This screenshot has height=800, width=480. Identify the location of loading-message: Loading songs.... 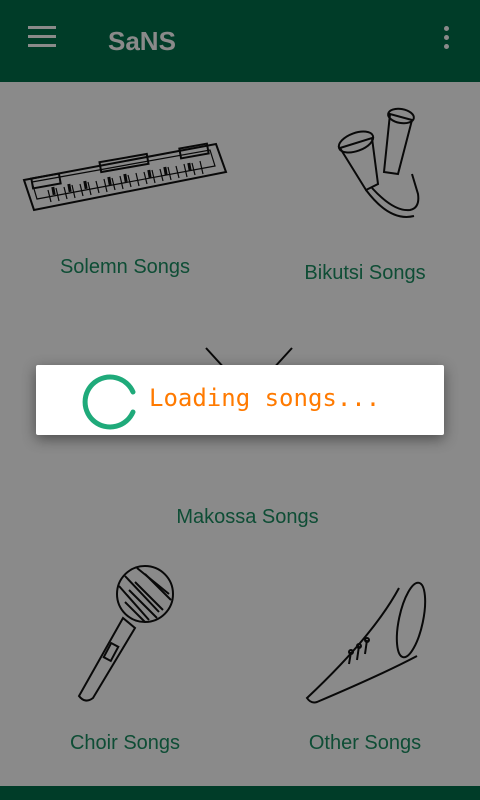
(265, 398).